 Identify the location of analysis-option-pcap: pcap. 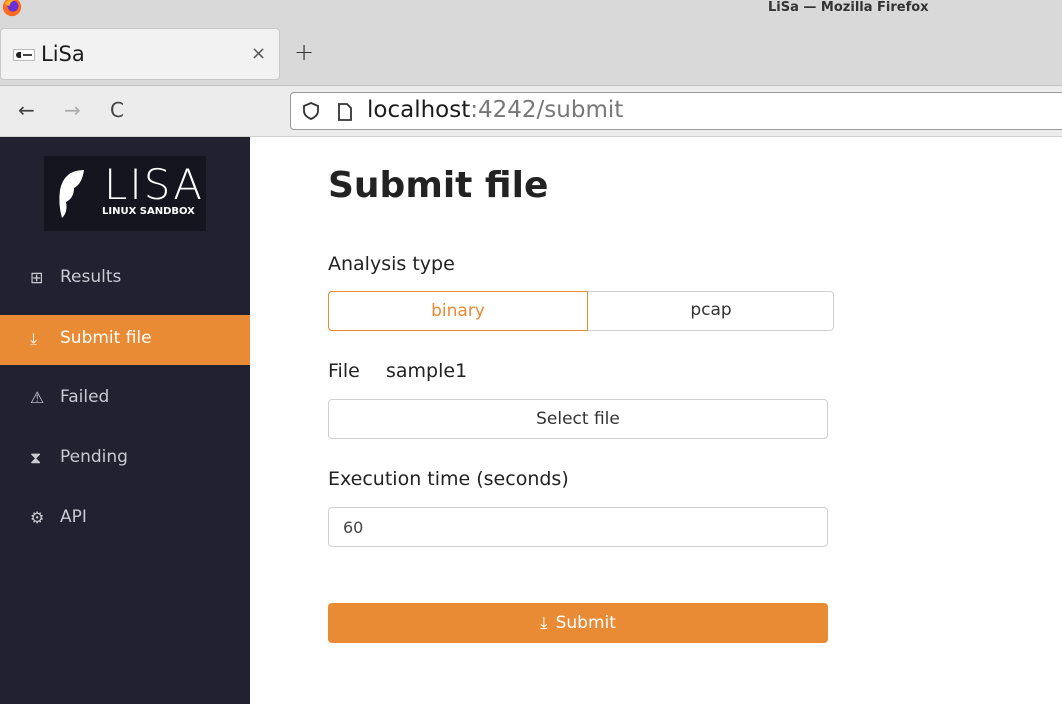
(711, 311).